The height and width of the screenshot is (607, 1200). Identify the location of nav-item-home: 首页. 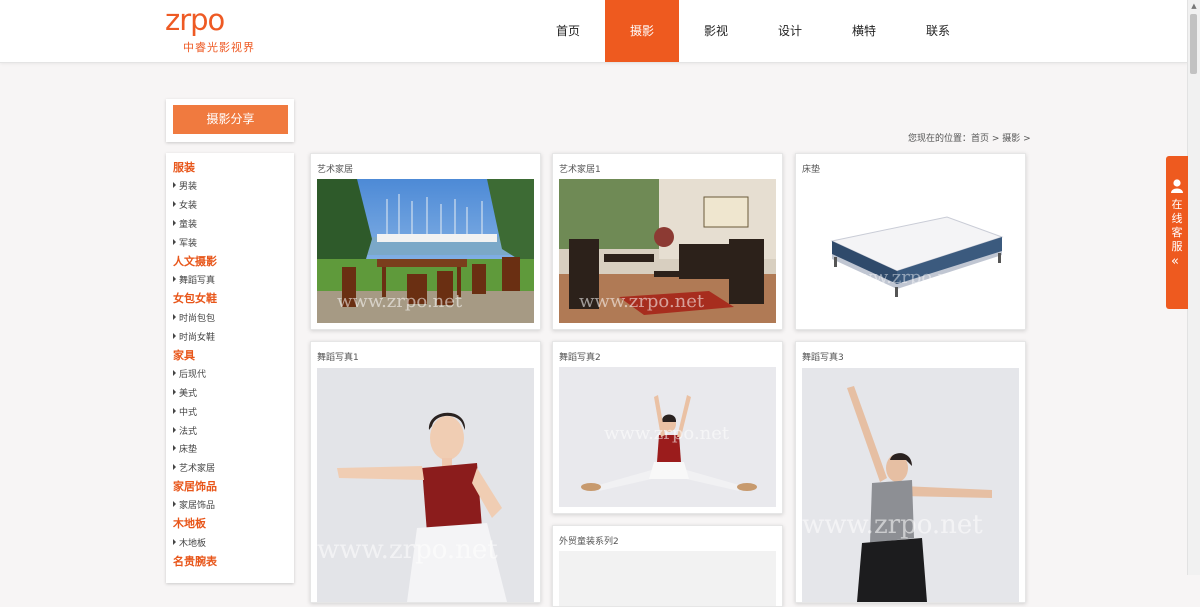
(568, 31).